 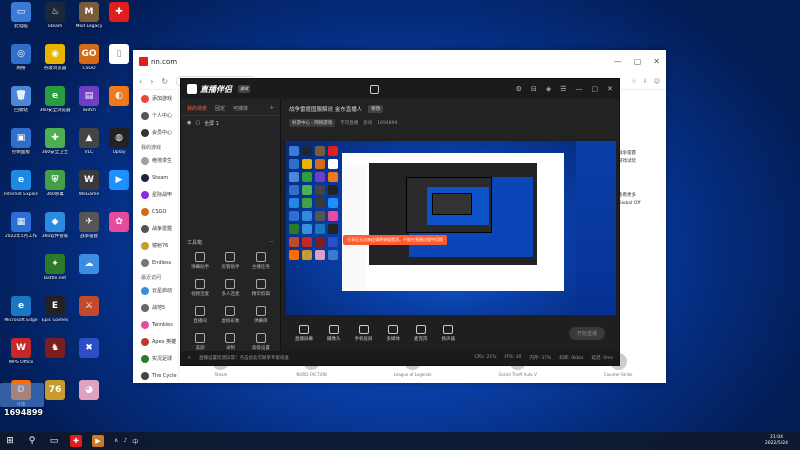 What do you see at coordinates (230, 261) in the screenshot?
I see `toolbox-item: 房管助手` at bounding box center [230, 261].